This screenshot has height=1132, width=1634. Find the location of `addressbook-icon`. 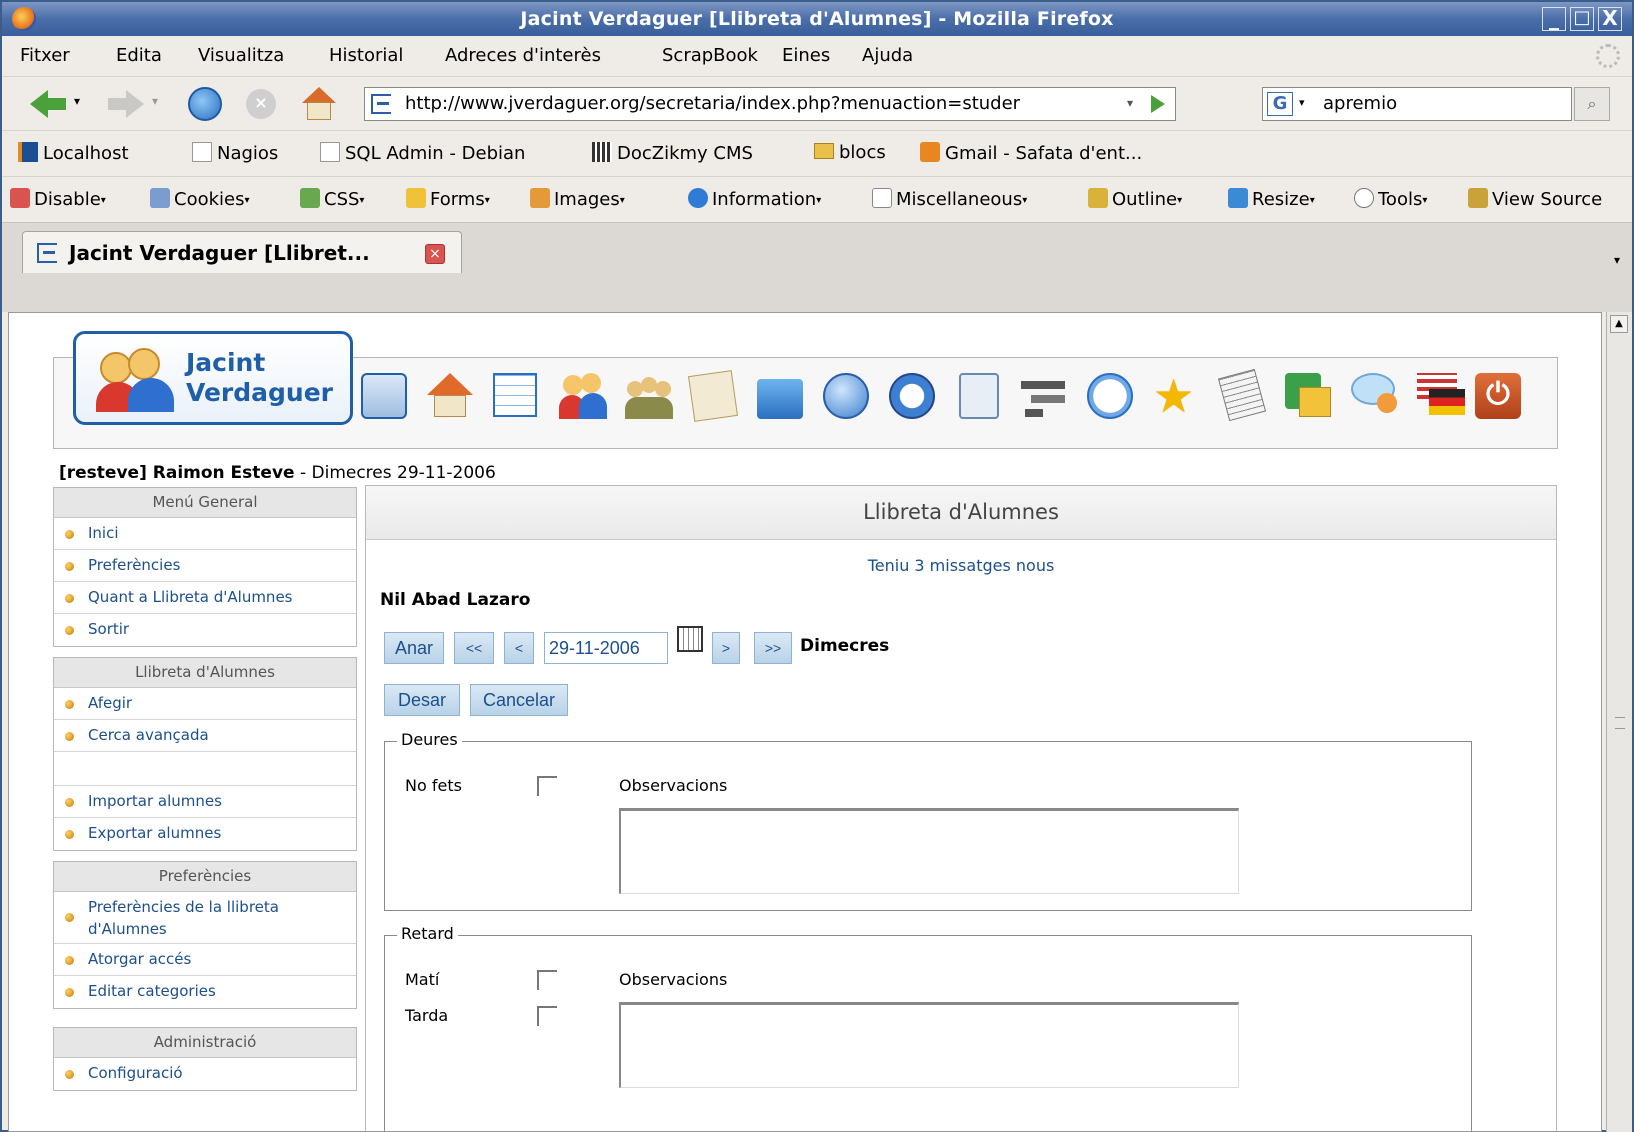

addressbook-icon is located at coordinates (584, 398).